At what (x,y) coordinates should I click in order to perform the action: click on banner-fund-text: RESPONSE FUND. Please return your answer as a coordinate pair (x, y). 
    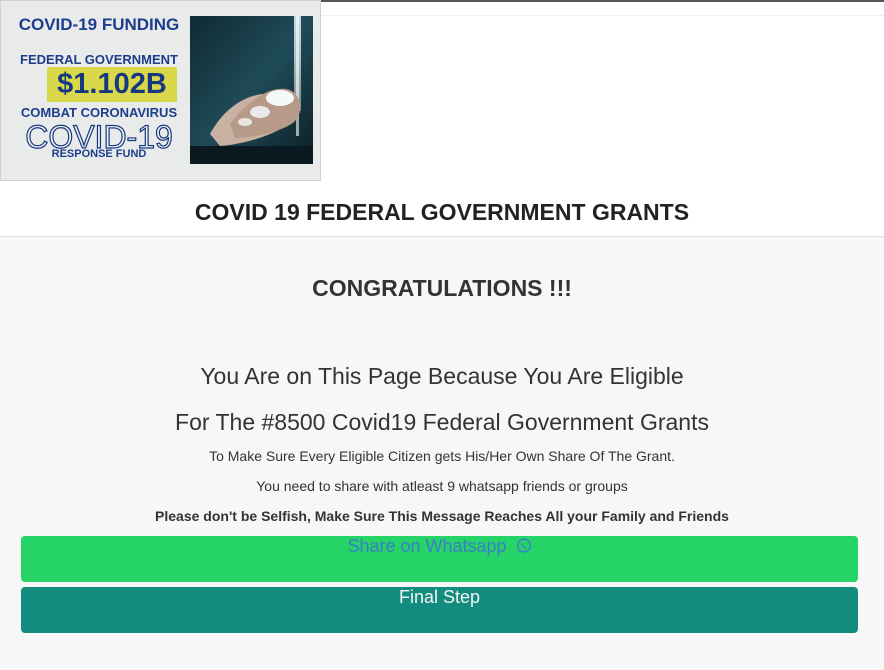
    Looking at the image, I should click on (99, 154).